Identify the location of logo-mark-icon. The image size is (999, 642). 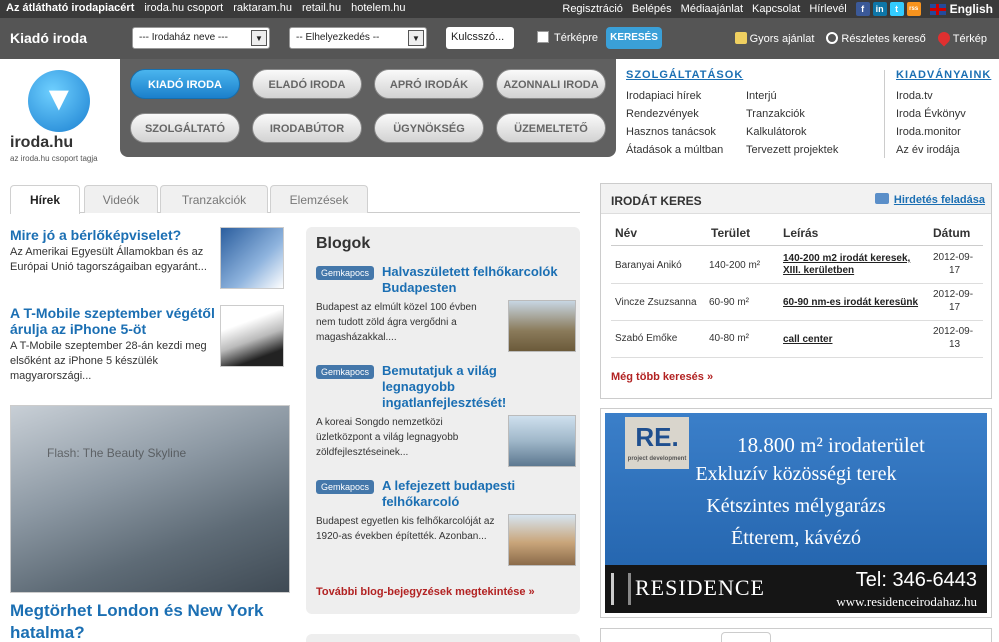
(59, 101).